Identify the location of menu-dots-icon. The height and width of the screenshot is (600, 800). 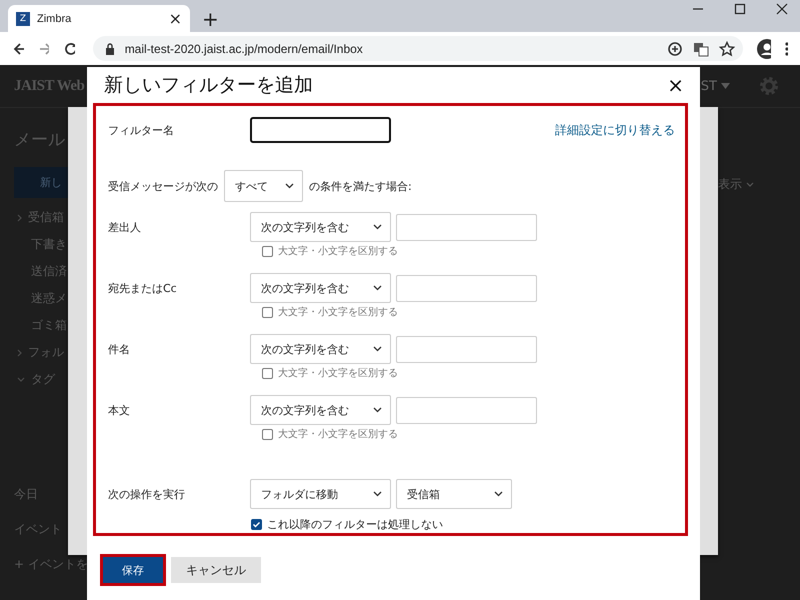
(786, 48).